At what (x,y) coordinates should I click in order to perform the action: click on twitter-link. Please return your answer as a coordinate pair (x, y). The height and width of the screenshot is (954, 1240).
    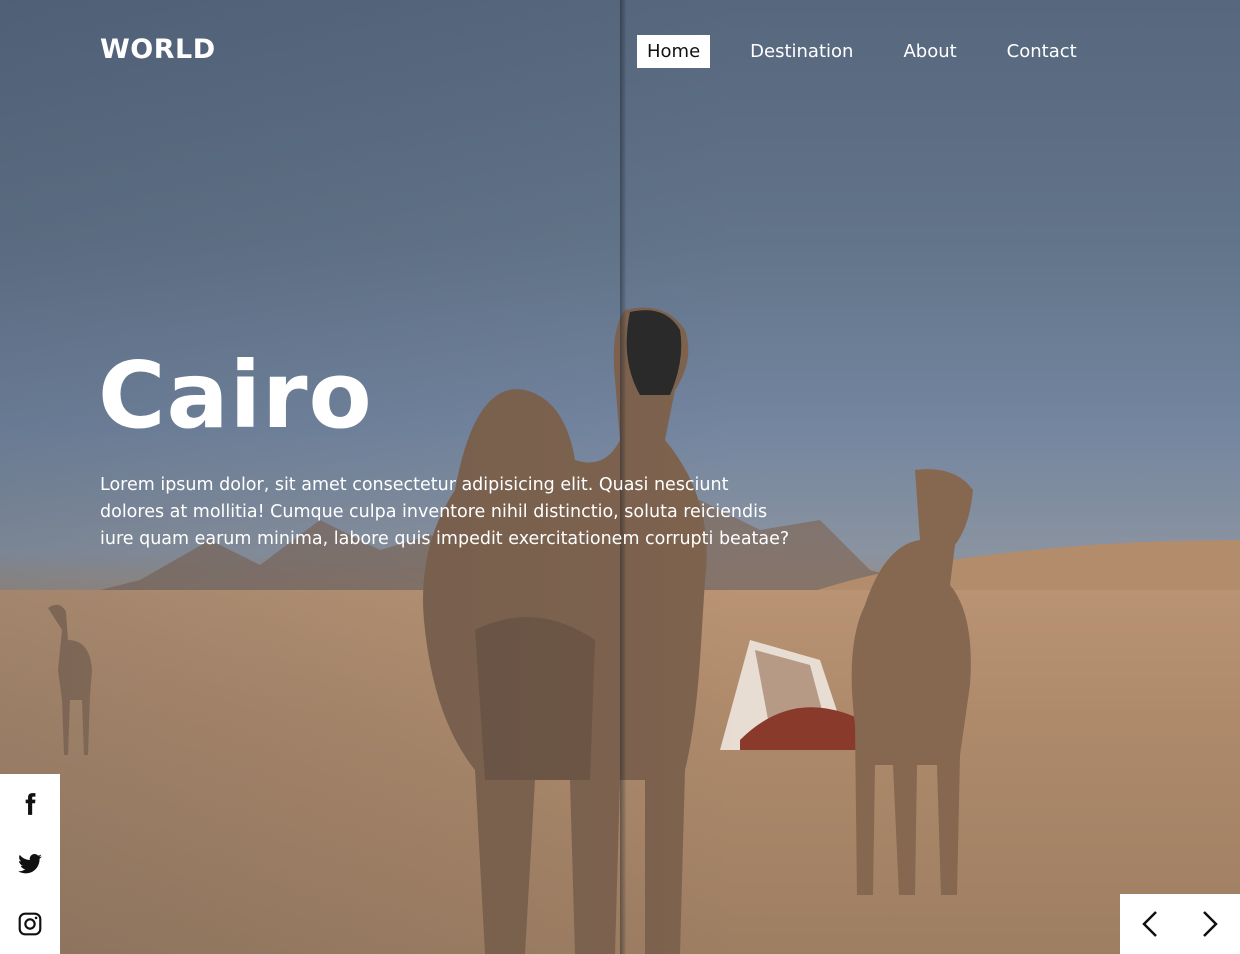
    Looking at the image, I should click on (30, 864).